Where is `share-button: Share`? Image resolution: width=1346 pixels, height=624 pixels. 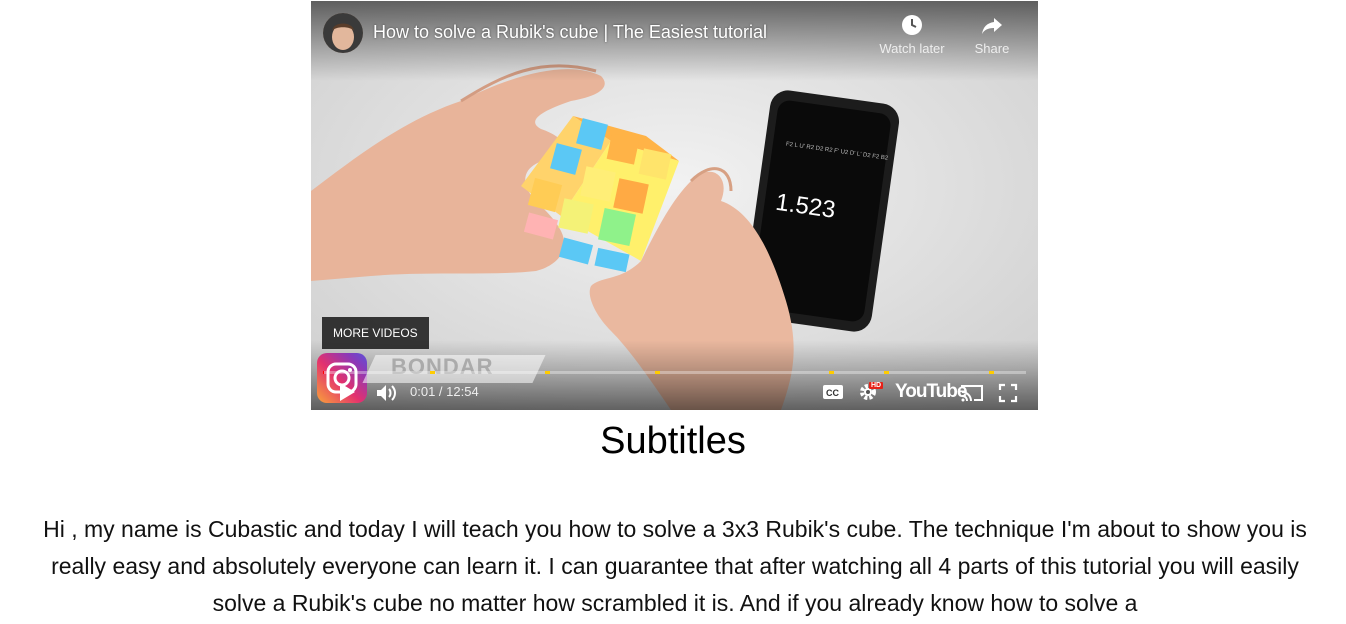 share-button: Share is located at coordinates (992, 34).